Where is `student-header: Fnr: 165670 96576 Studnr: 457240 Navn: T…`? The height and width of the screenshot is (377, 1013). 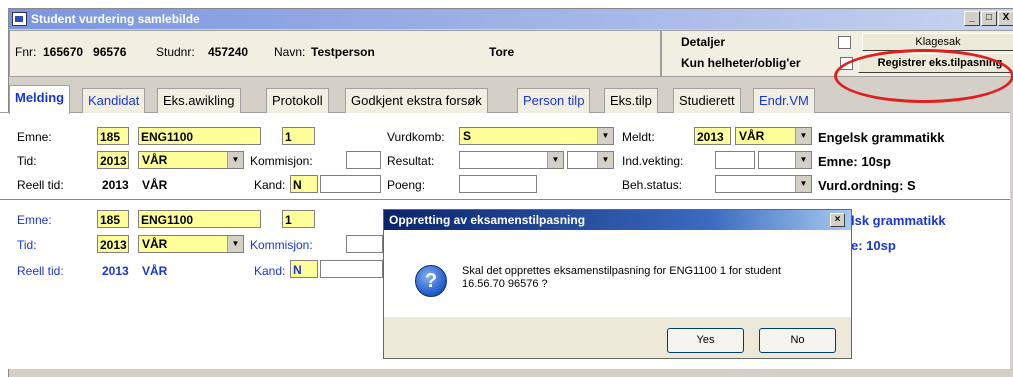
student-header: Fnr: 165670 96576 Studnr: 457240 Navn: T… is located at coordinates (335, 53).